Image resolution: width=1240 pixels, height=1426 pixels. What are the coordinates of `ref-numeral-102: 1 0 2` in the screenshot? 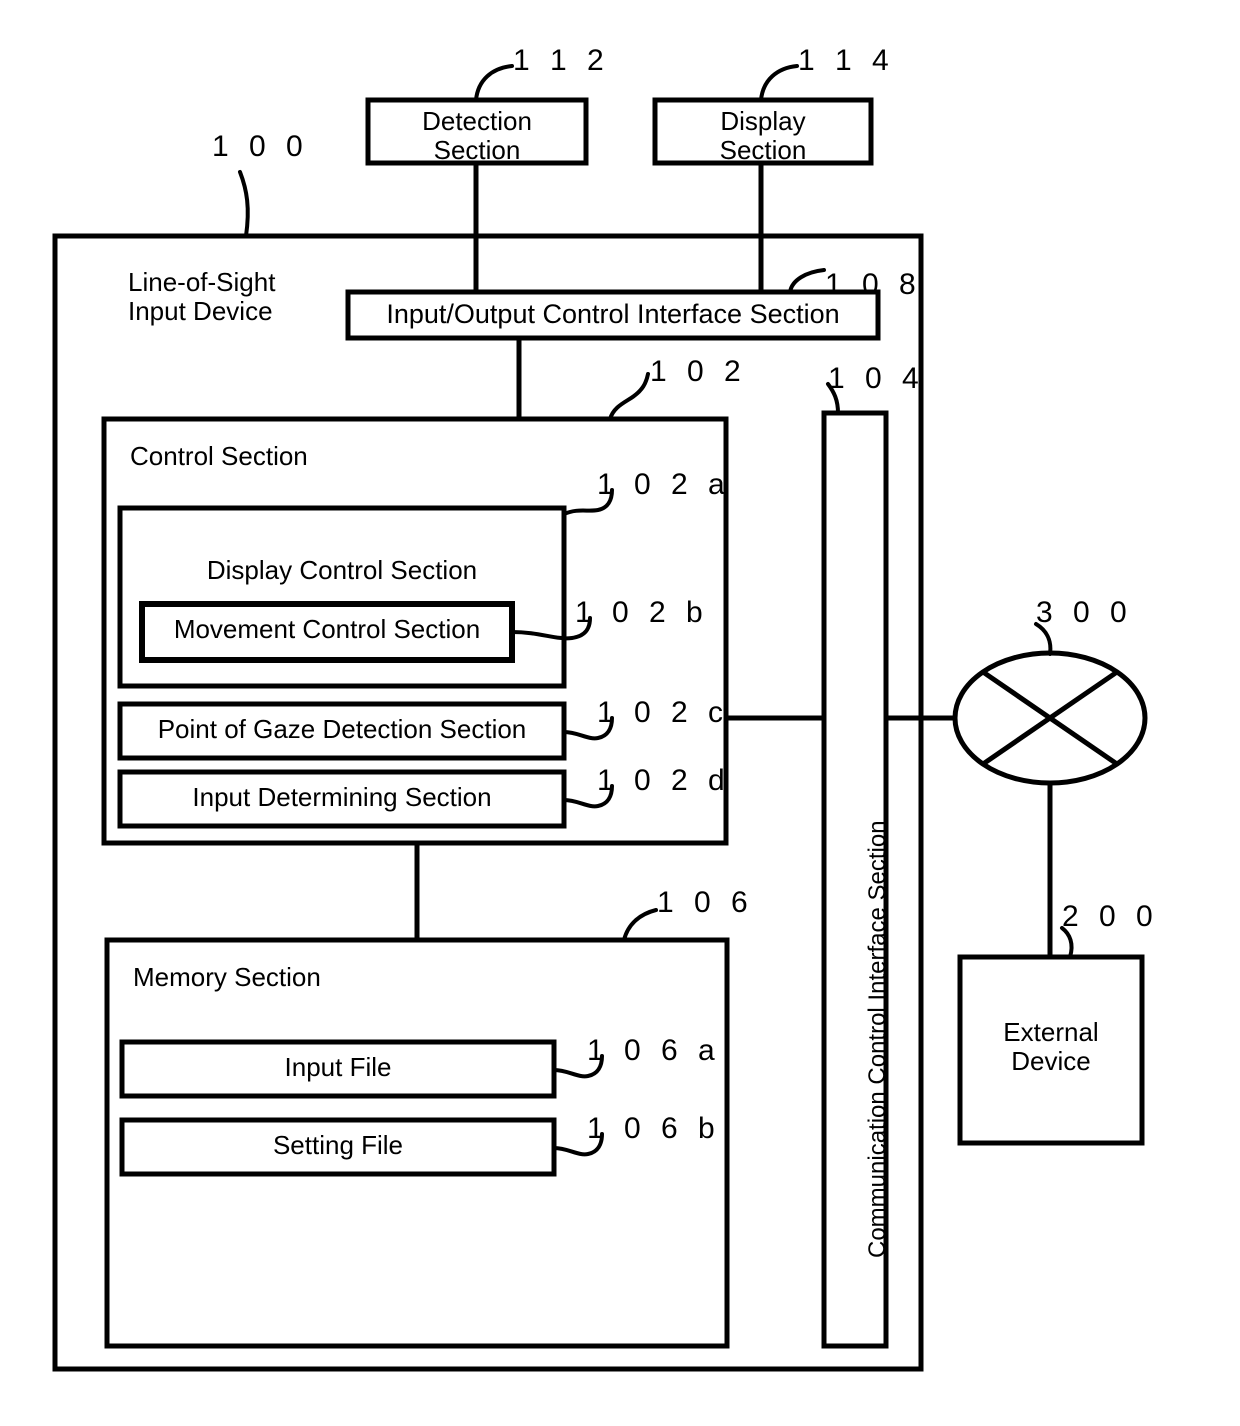 It's located at (698, 371).